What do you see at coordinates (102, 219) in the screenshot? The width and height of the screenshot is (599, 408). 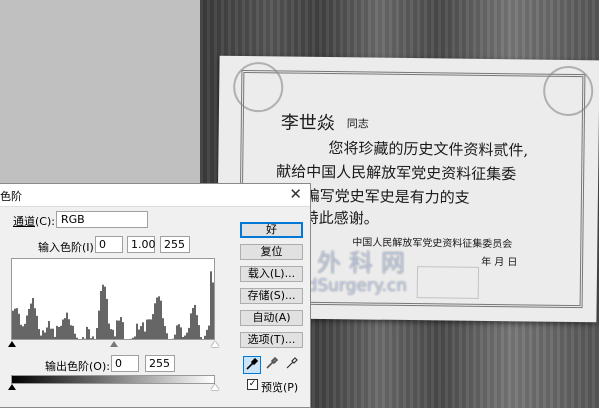 I see `channel-select: RGB ⌵` at bounding box center [102, 219].